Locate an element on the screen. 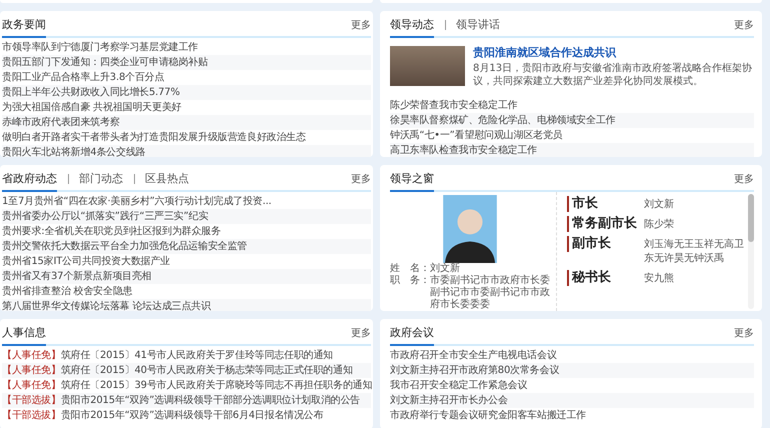 This screenshot has height=428, width=770. field-label: 职 务： is located at coordinates (410, 281).